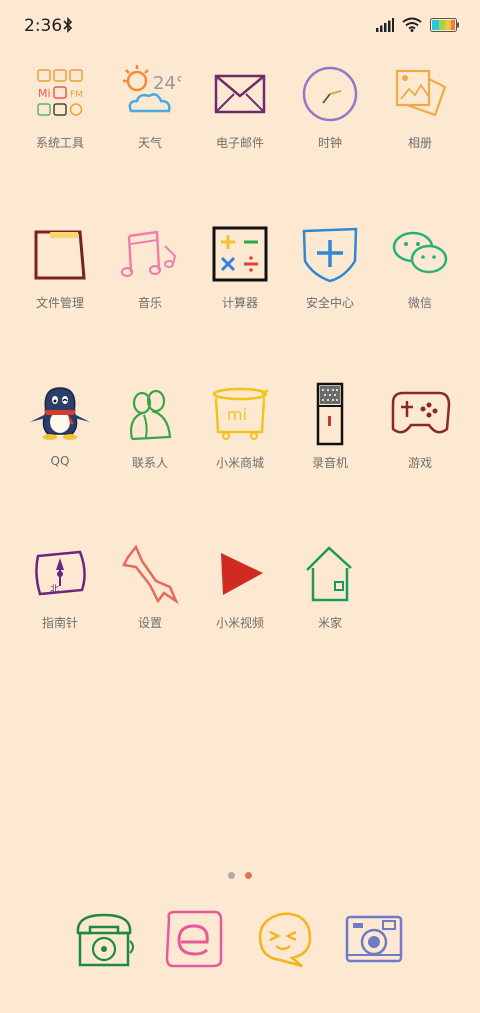 The height and width of the screenshot is (1013, 480). I want to click on dock-messages, so click(284, 941).